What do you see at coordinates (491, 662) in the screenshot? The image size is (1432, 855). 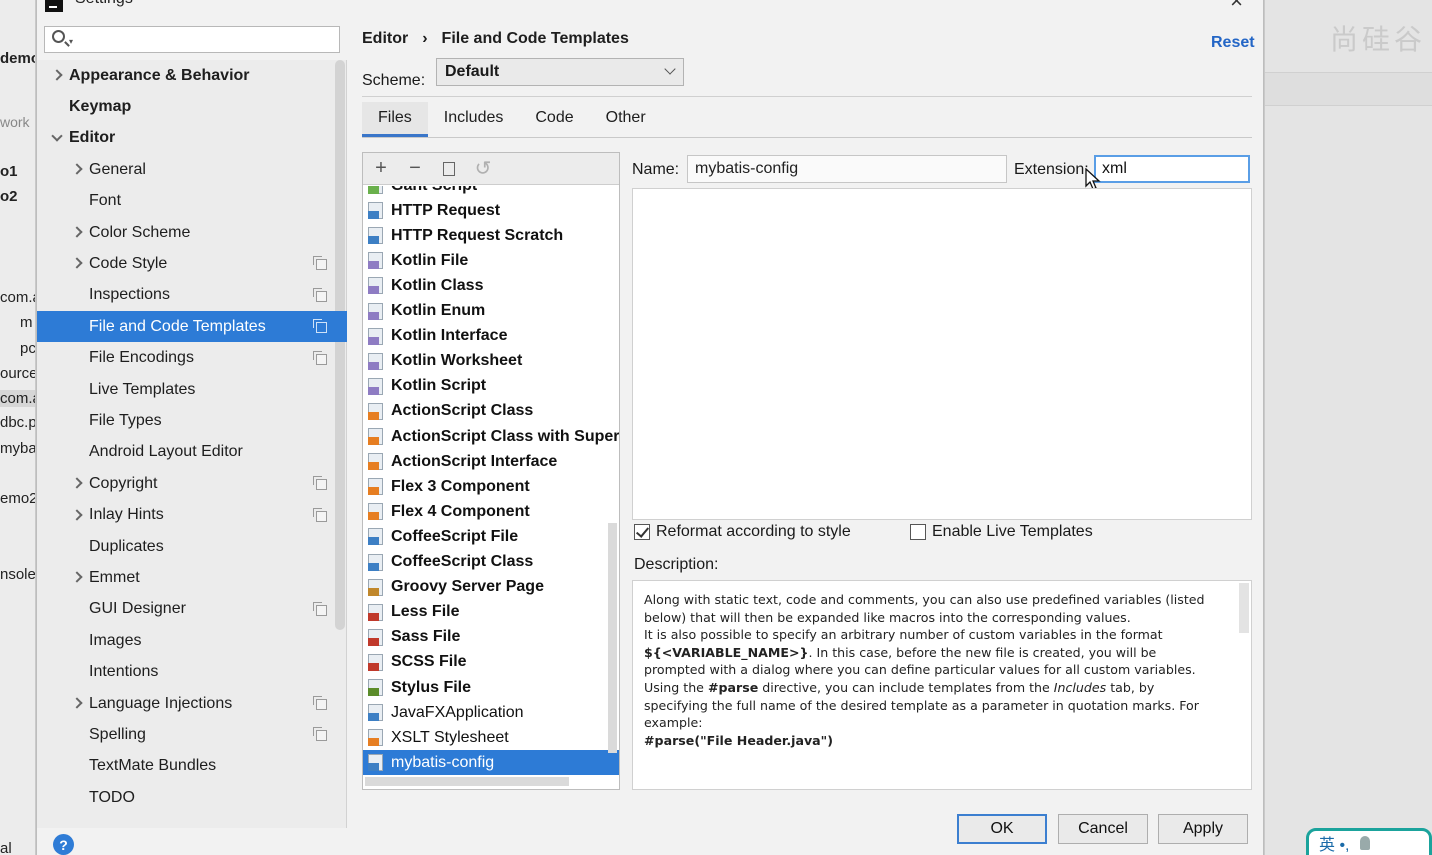 I see `template-item: SCSS File` at bounding box center [491, 662].